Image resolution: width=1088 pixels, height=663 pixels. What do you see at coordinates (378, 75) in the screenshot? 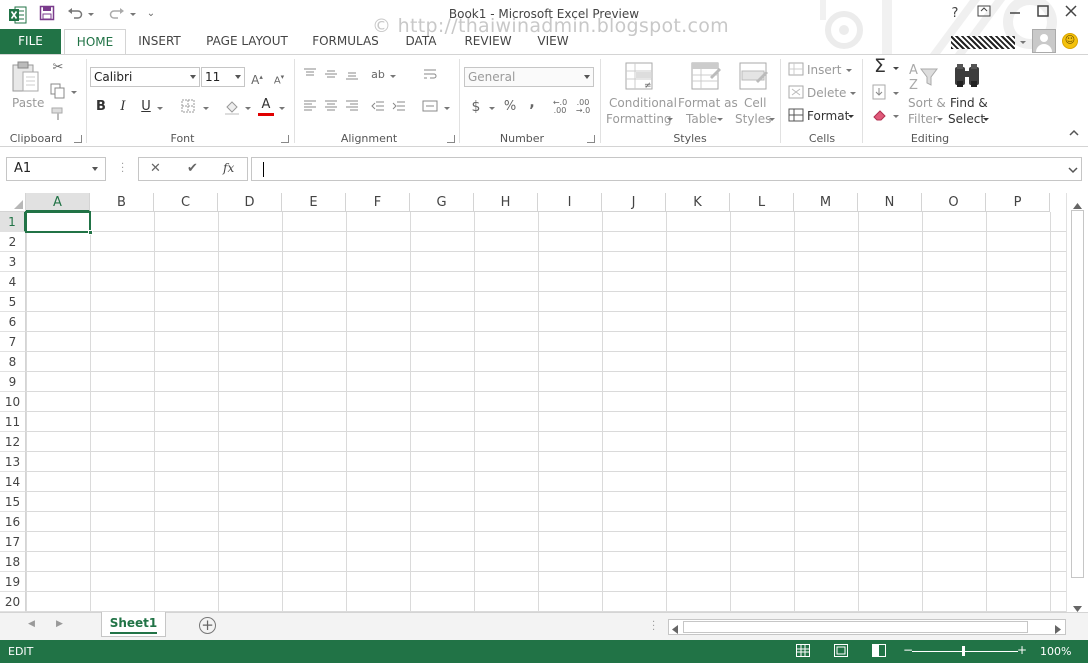
I see `orientation-icon: ab` at bounding box center [378, 75].